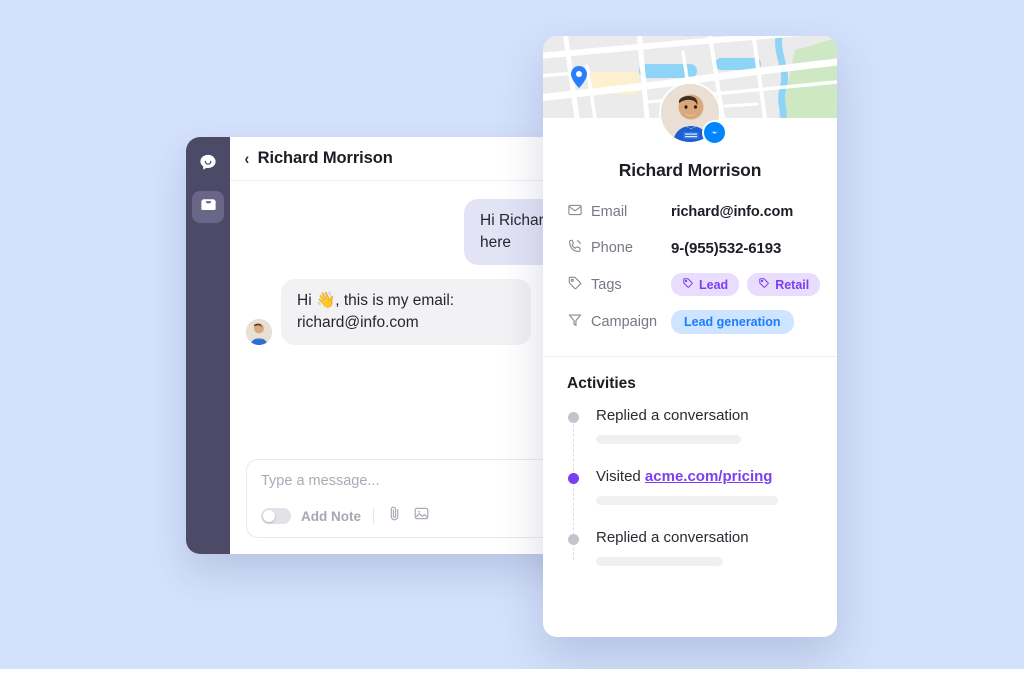 This screenshot has height=674, width=1024. Describe the element at coordinates (732, 212) in the screenshot. I see `detail-value-email: richard@info.com` at that location.